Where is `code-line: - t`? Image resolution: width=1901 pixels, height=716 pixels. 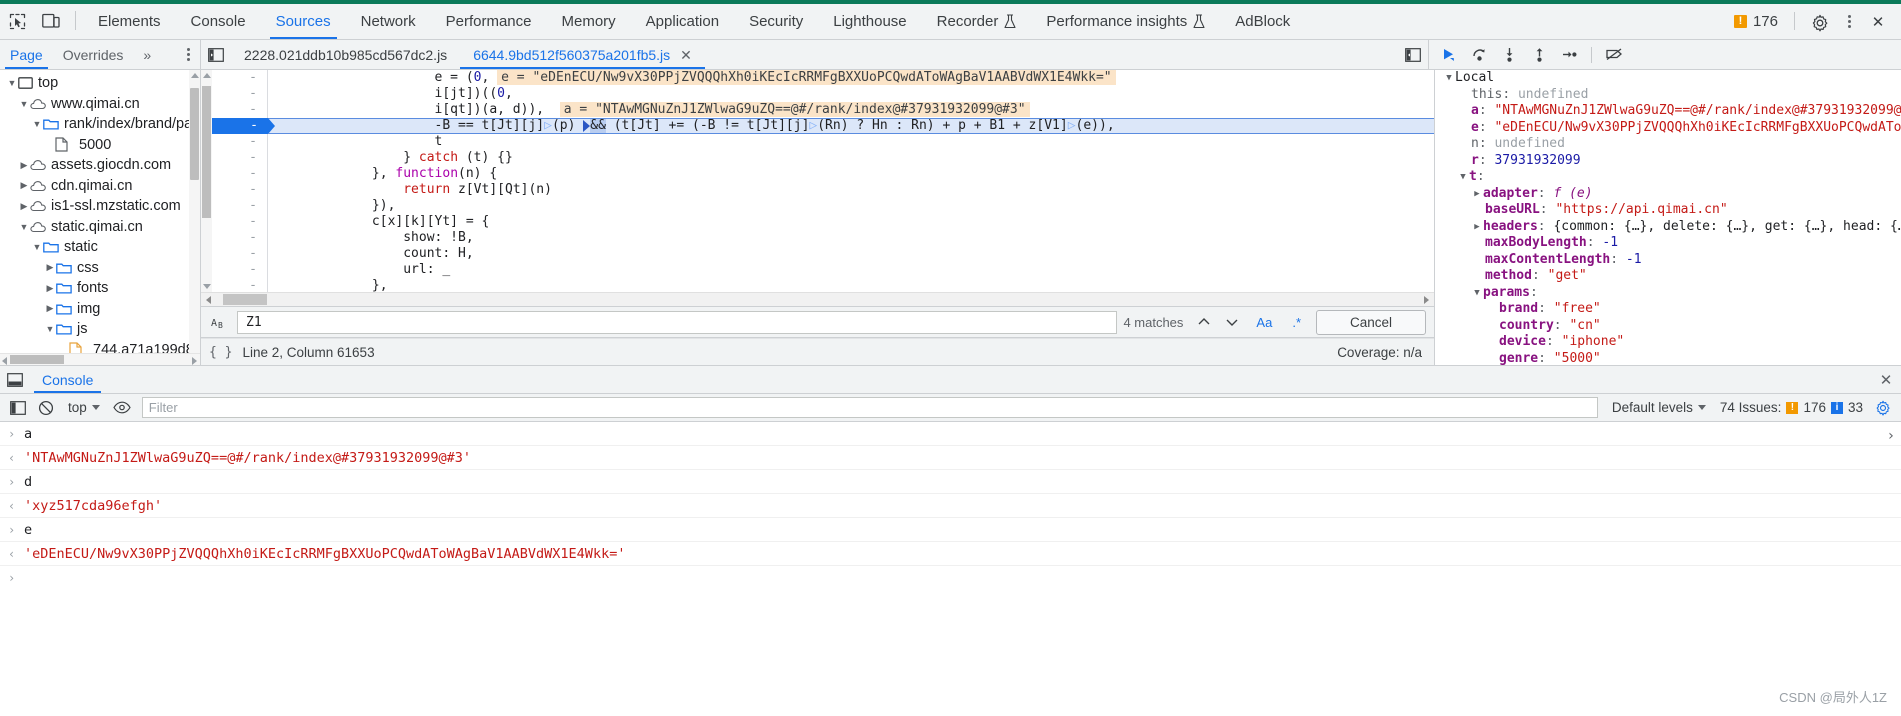
code-line: - t is located at coordinates (823, 142).